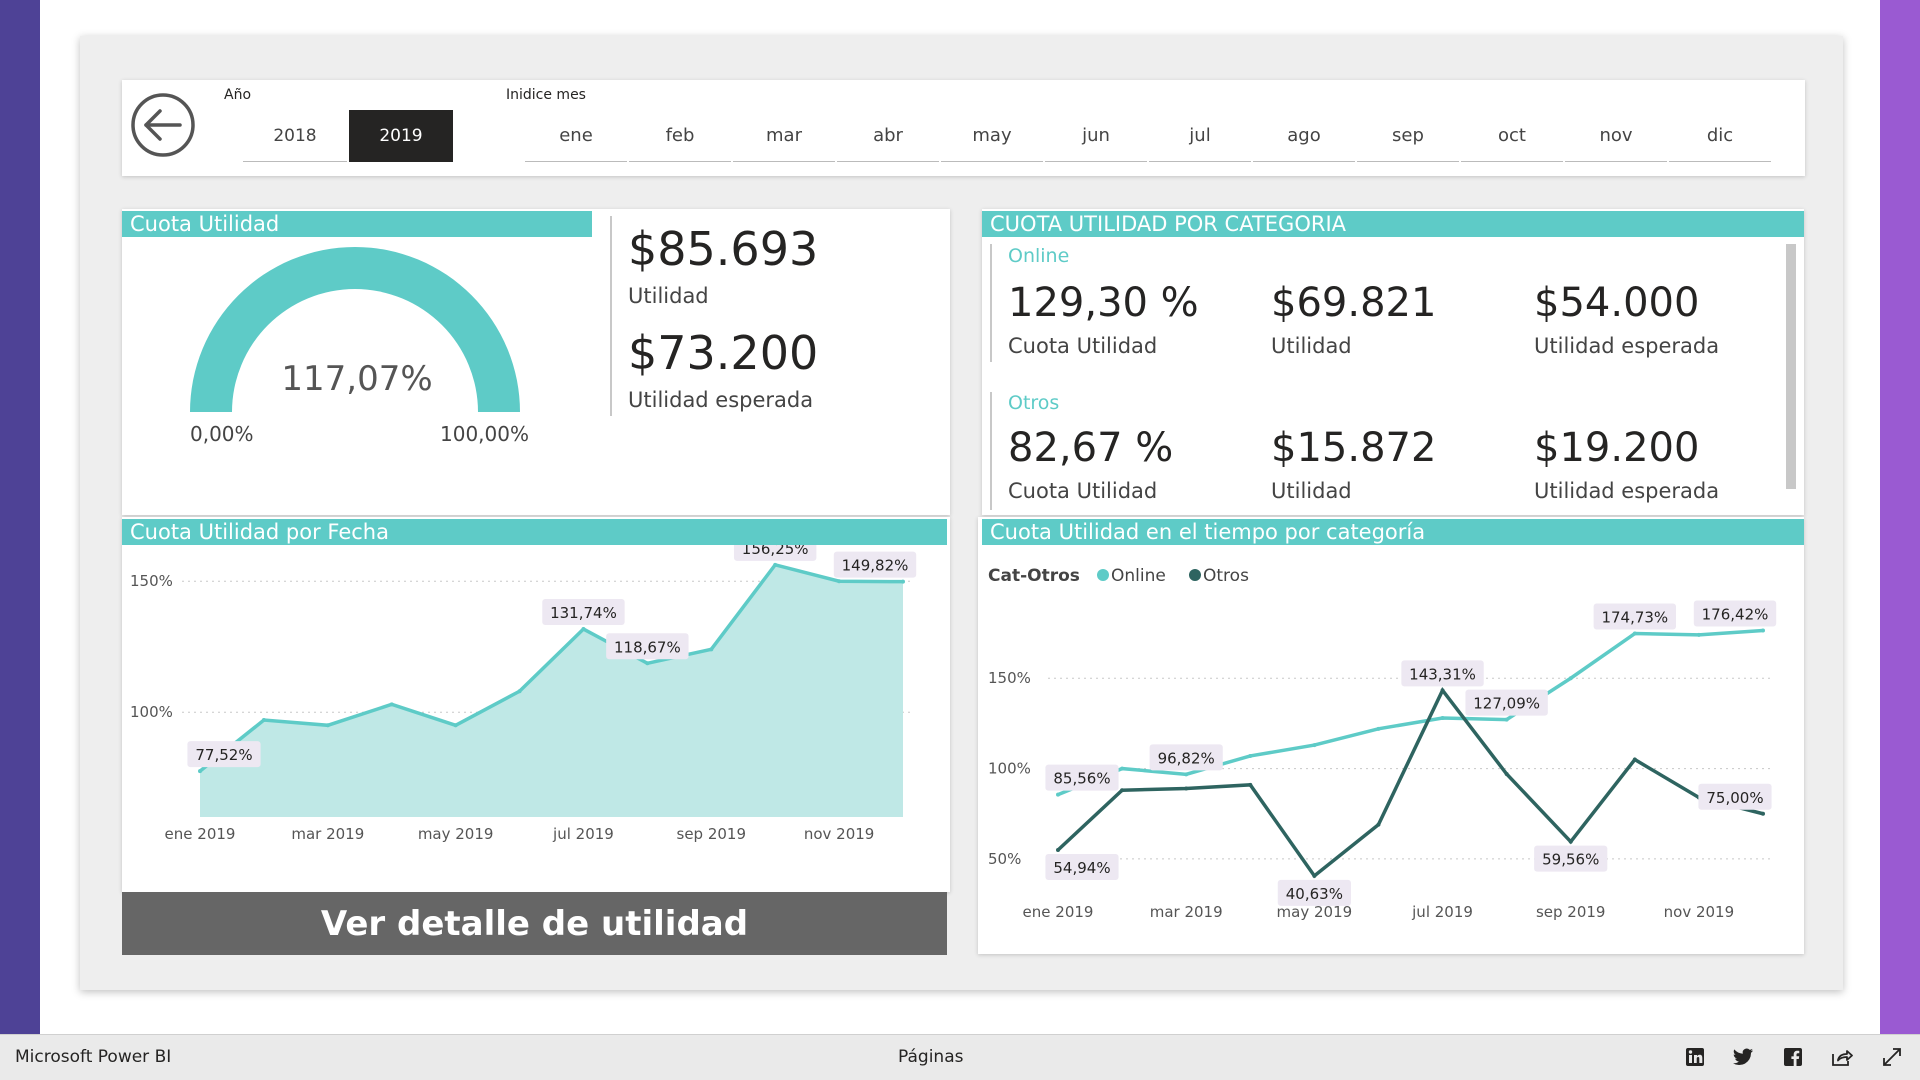 This screenshot has width=1920, height=1080. Describe the element at coordinates (1570, 860) in the screenshot. I see `line-data-label-otros-8: 59,56%` at that location.